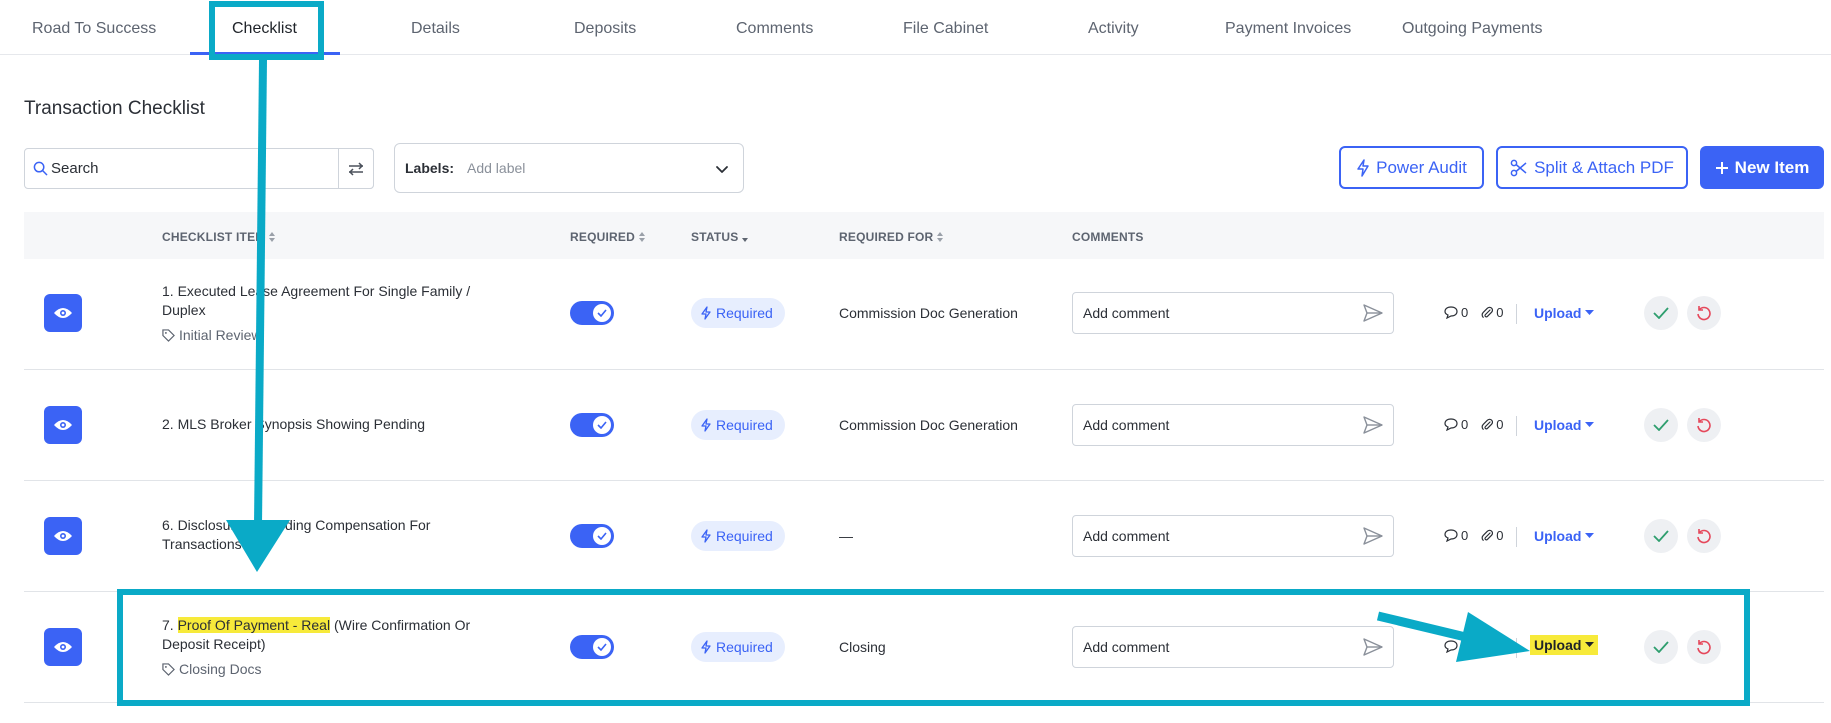 The height and width of the screenshot is (723, 1831). Describe the element at coordinates (1493, 637) in the screenshot. I see `arrow-head-right` at that location.